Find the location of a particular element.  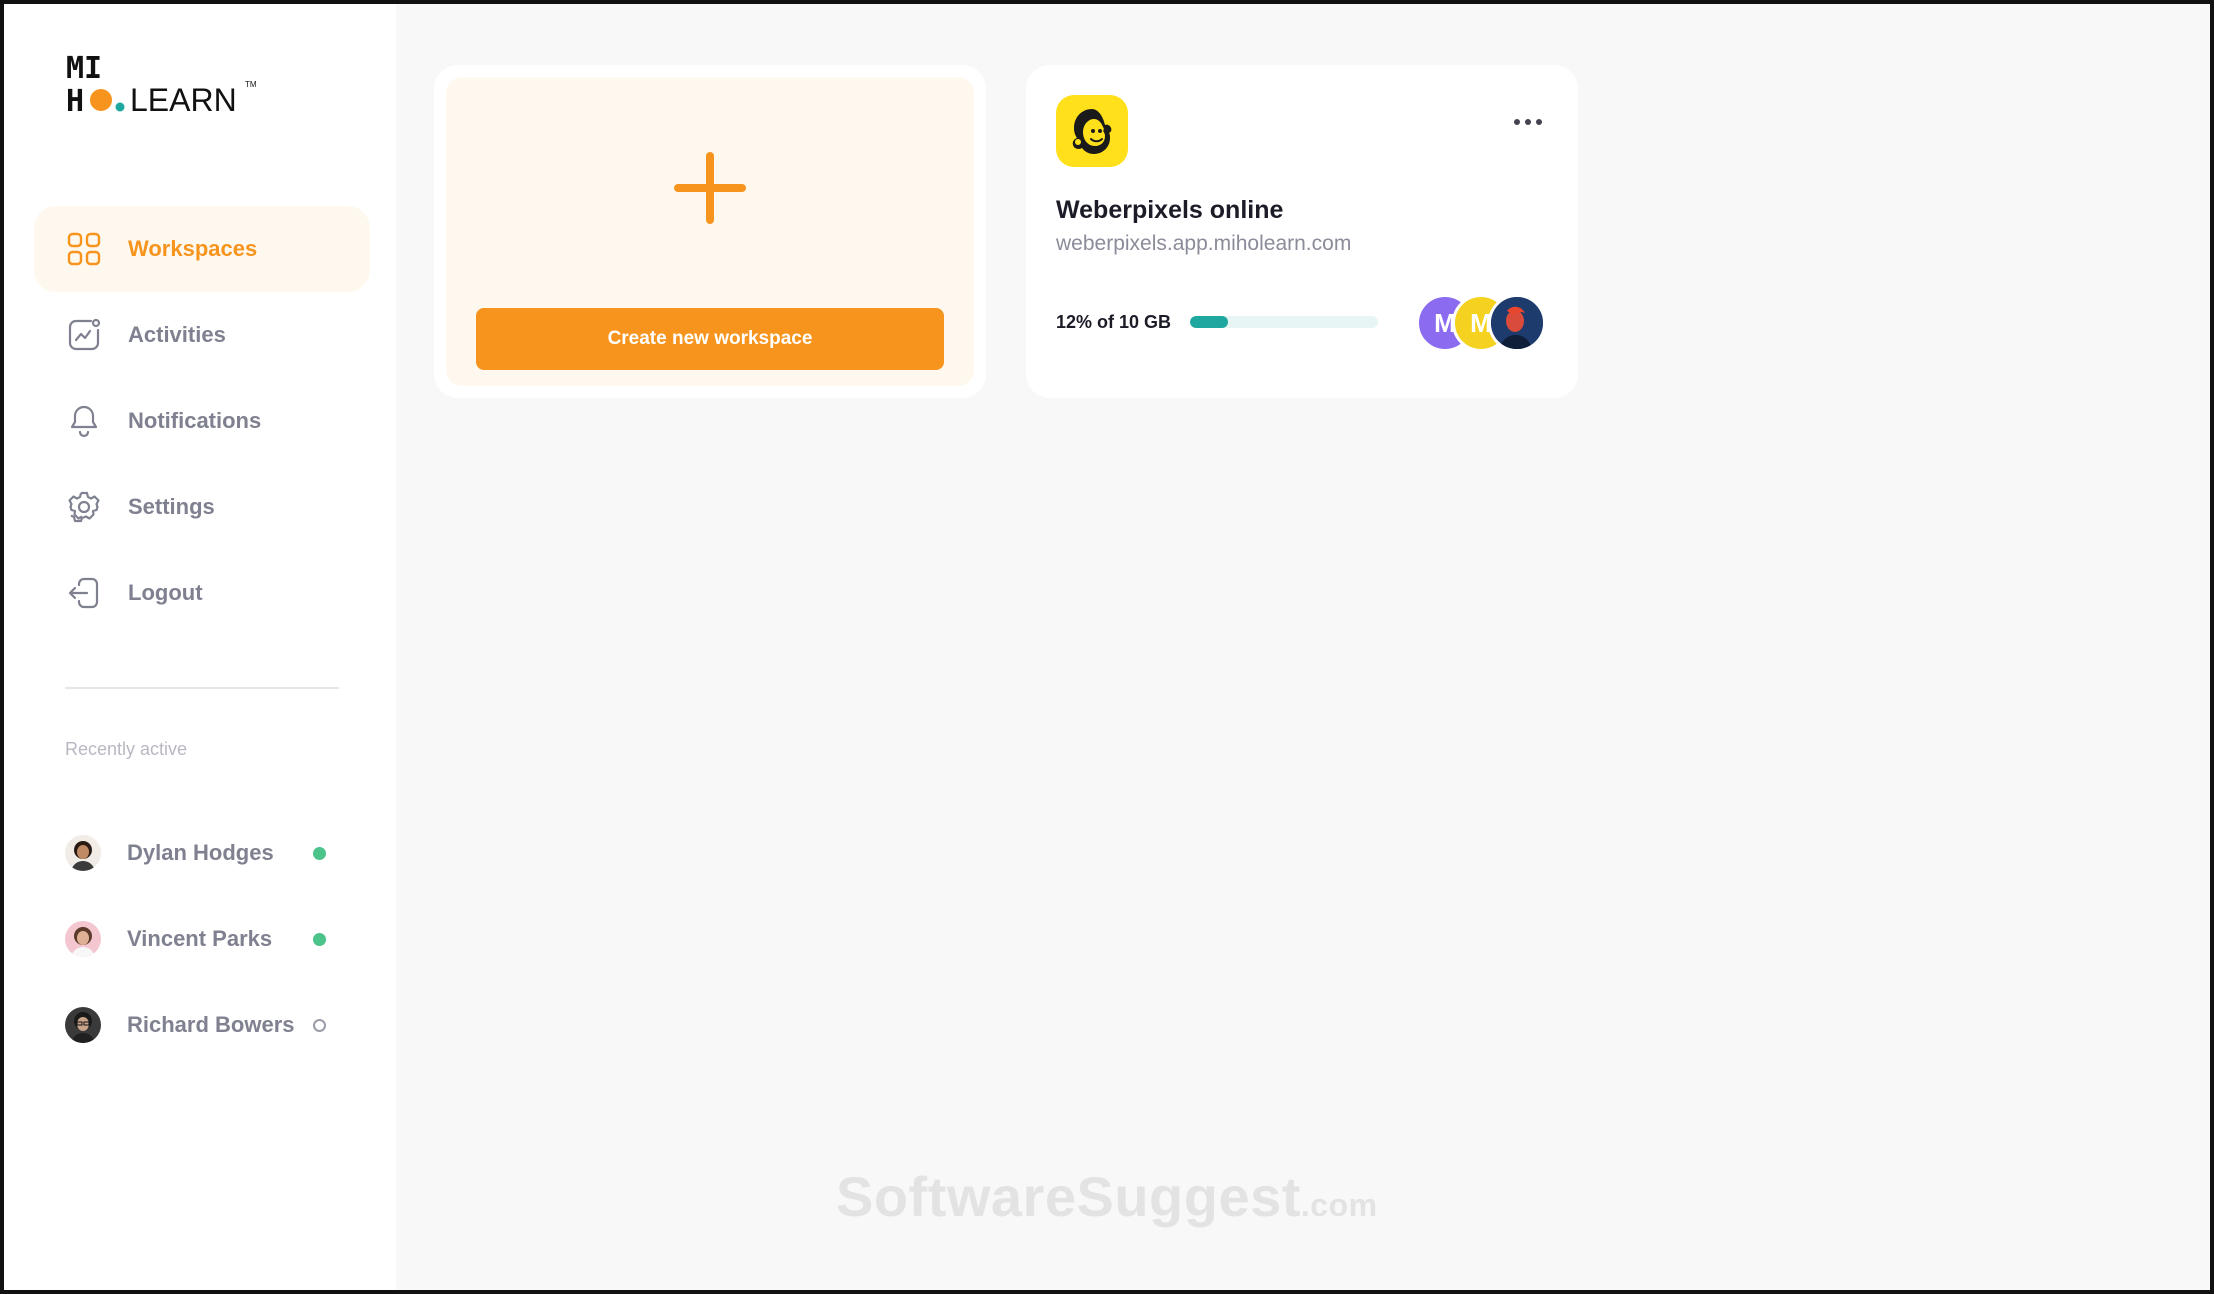

sidebar-item-settings: Settings is located at coordinates (202, 507).